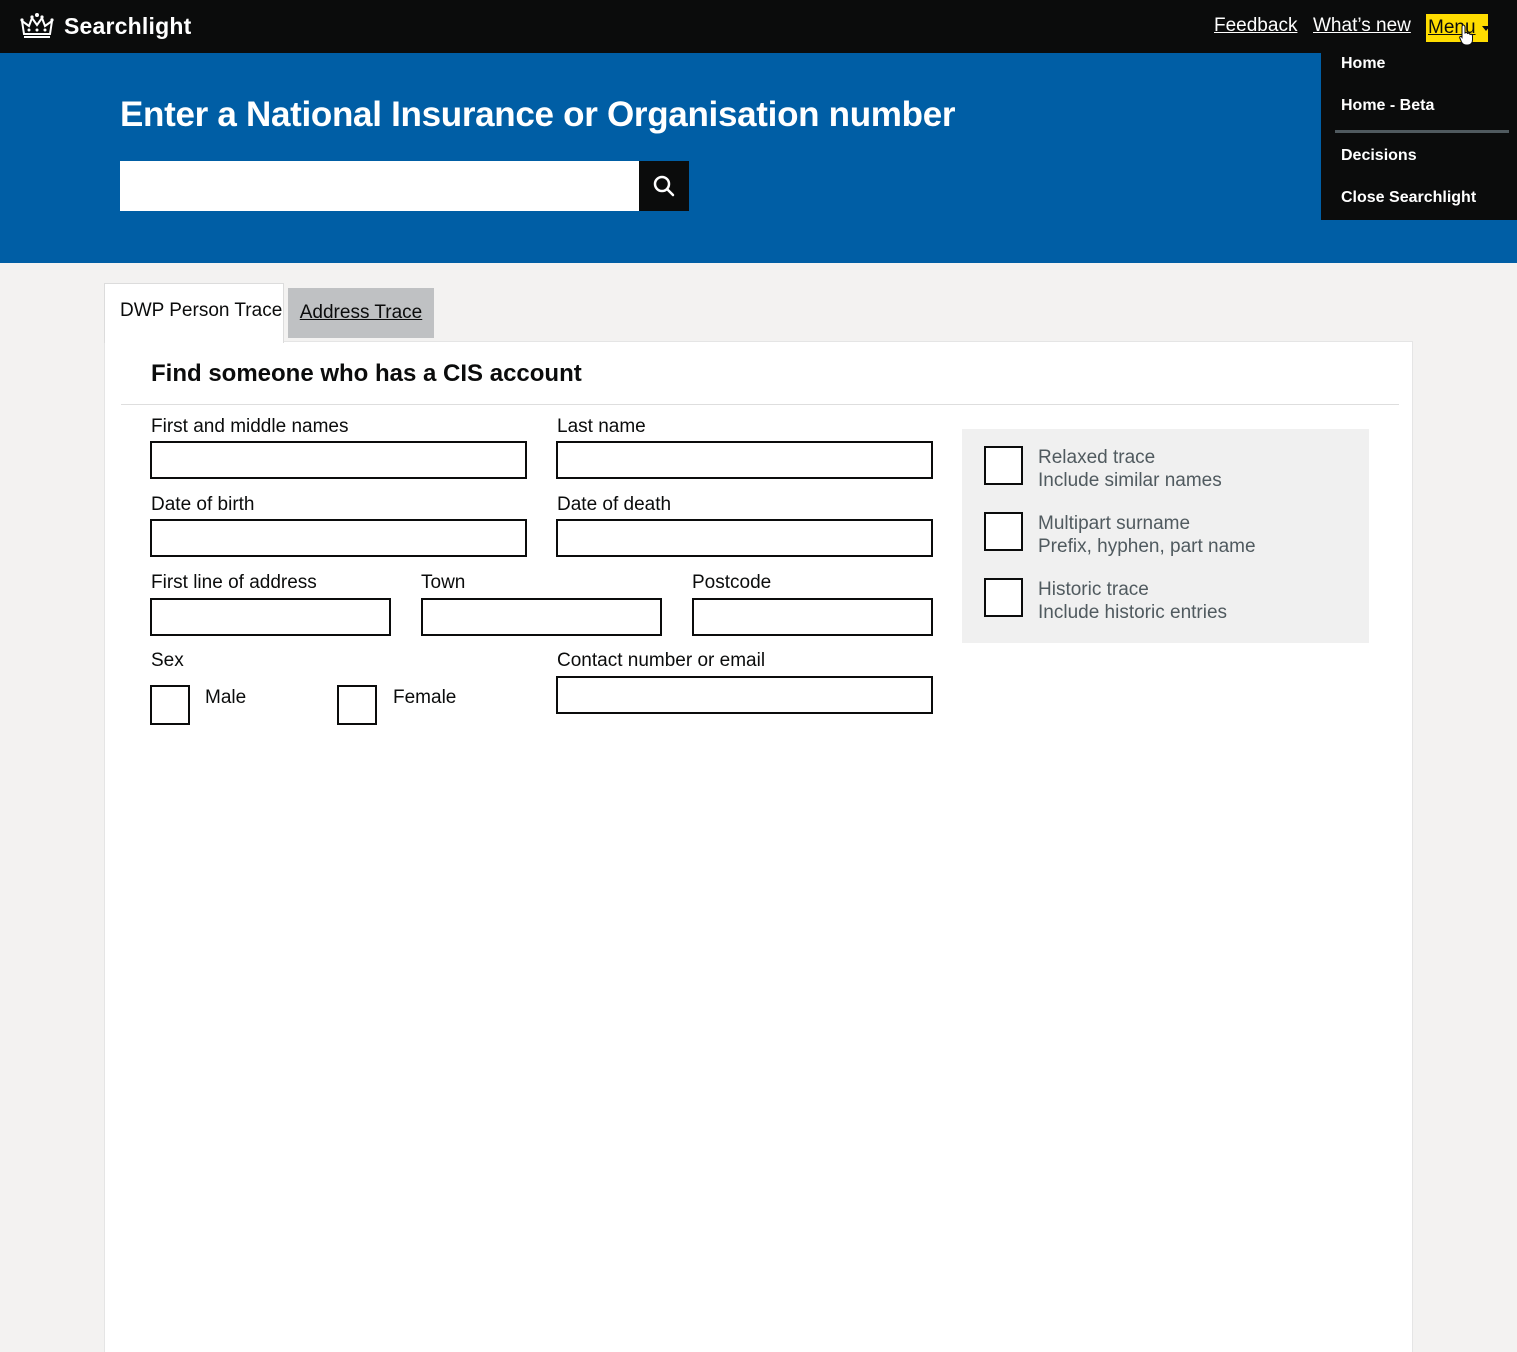 This screenshot has height=1352, width=1517. Describe the element at coordinates (128, 25) in the screenshot. I see `brand-name: Searchlight` at that location.